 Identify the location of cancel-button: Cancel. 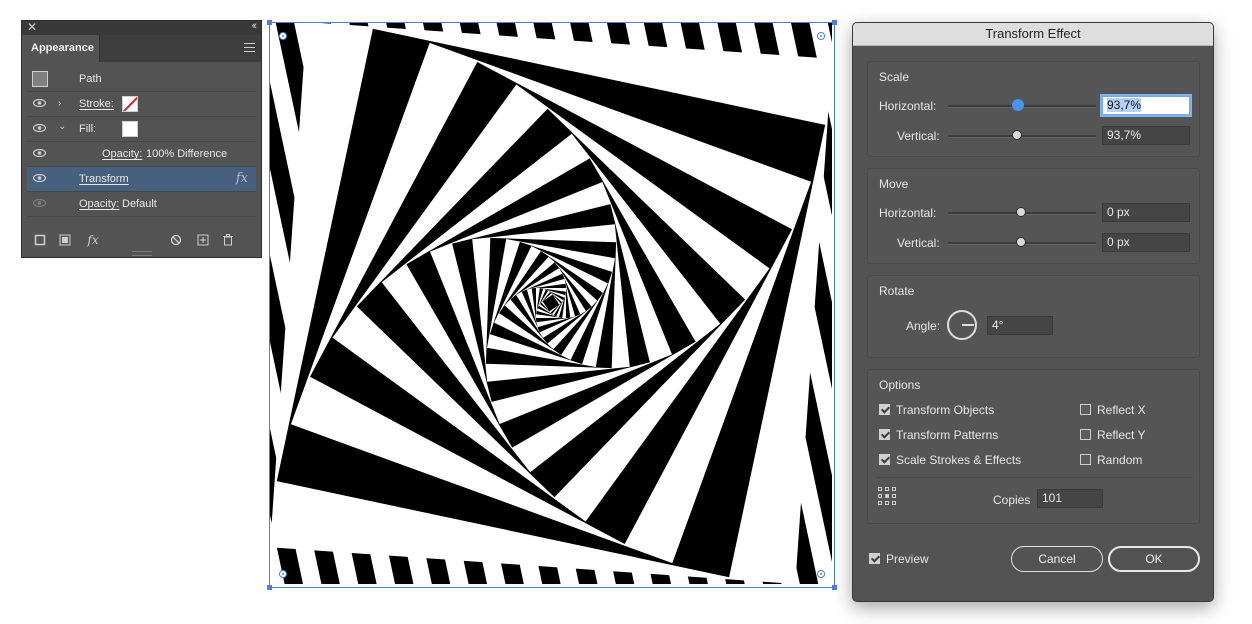
(1057, 559).